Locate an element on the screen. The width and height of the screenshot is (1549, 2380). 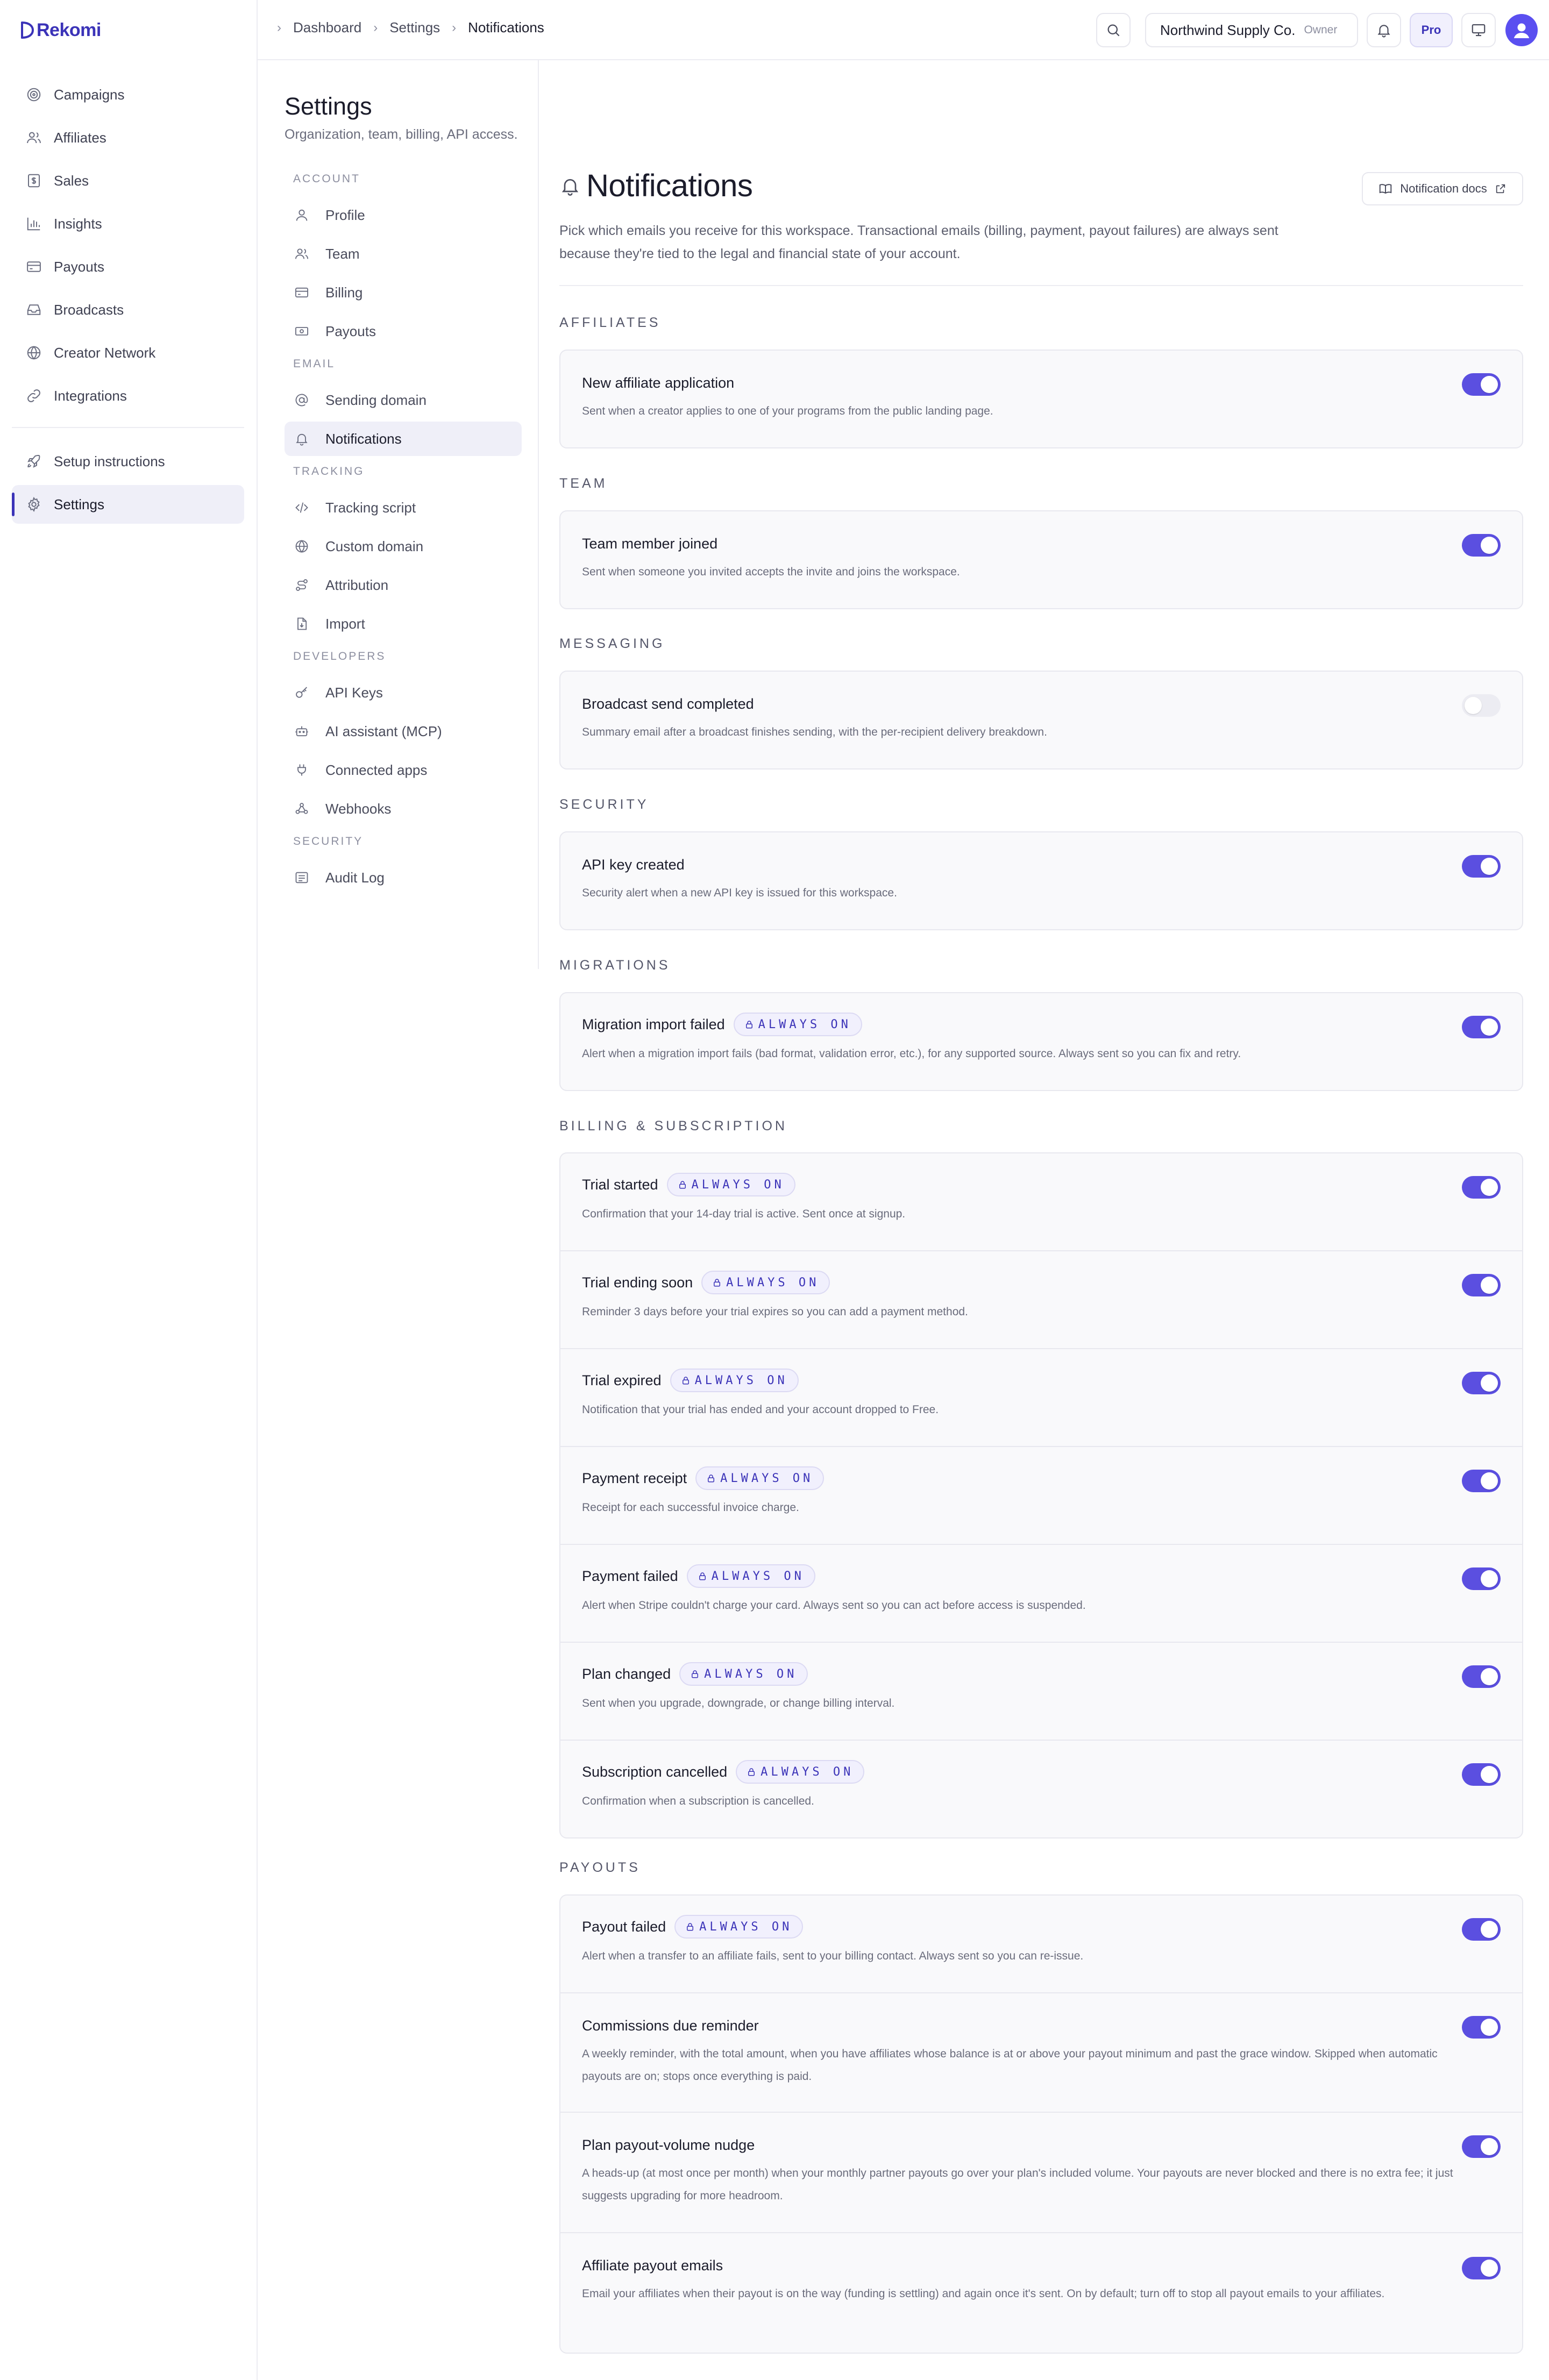
settings-item-label: Custom domain is located at coordinates (375, 546).